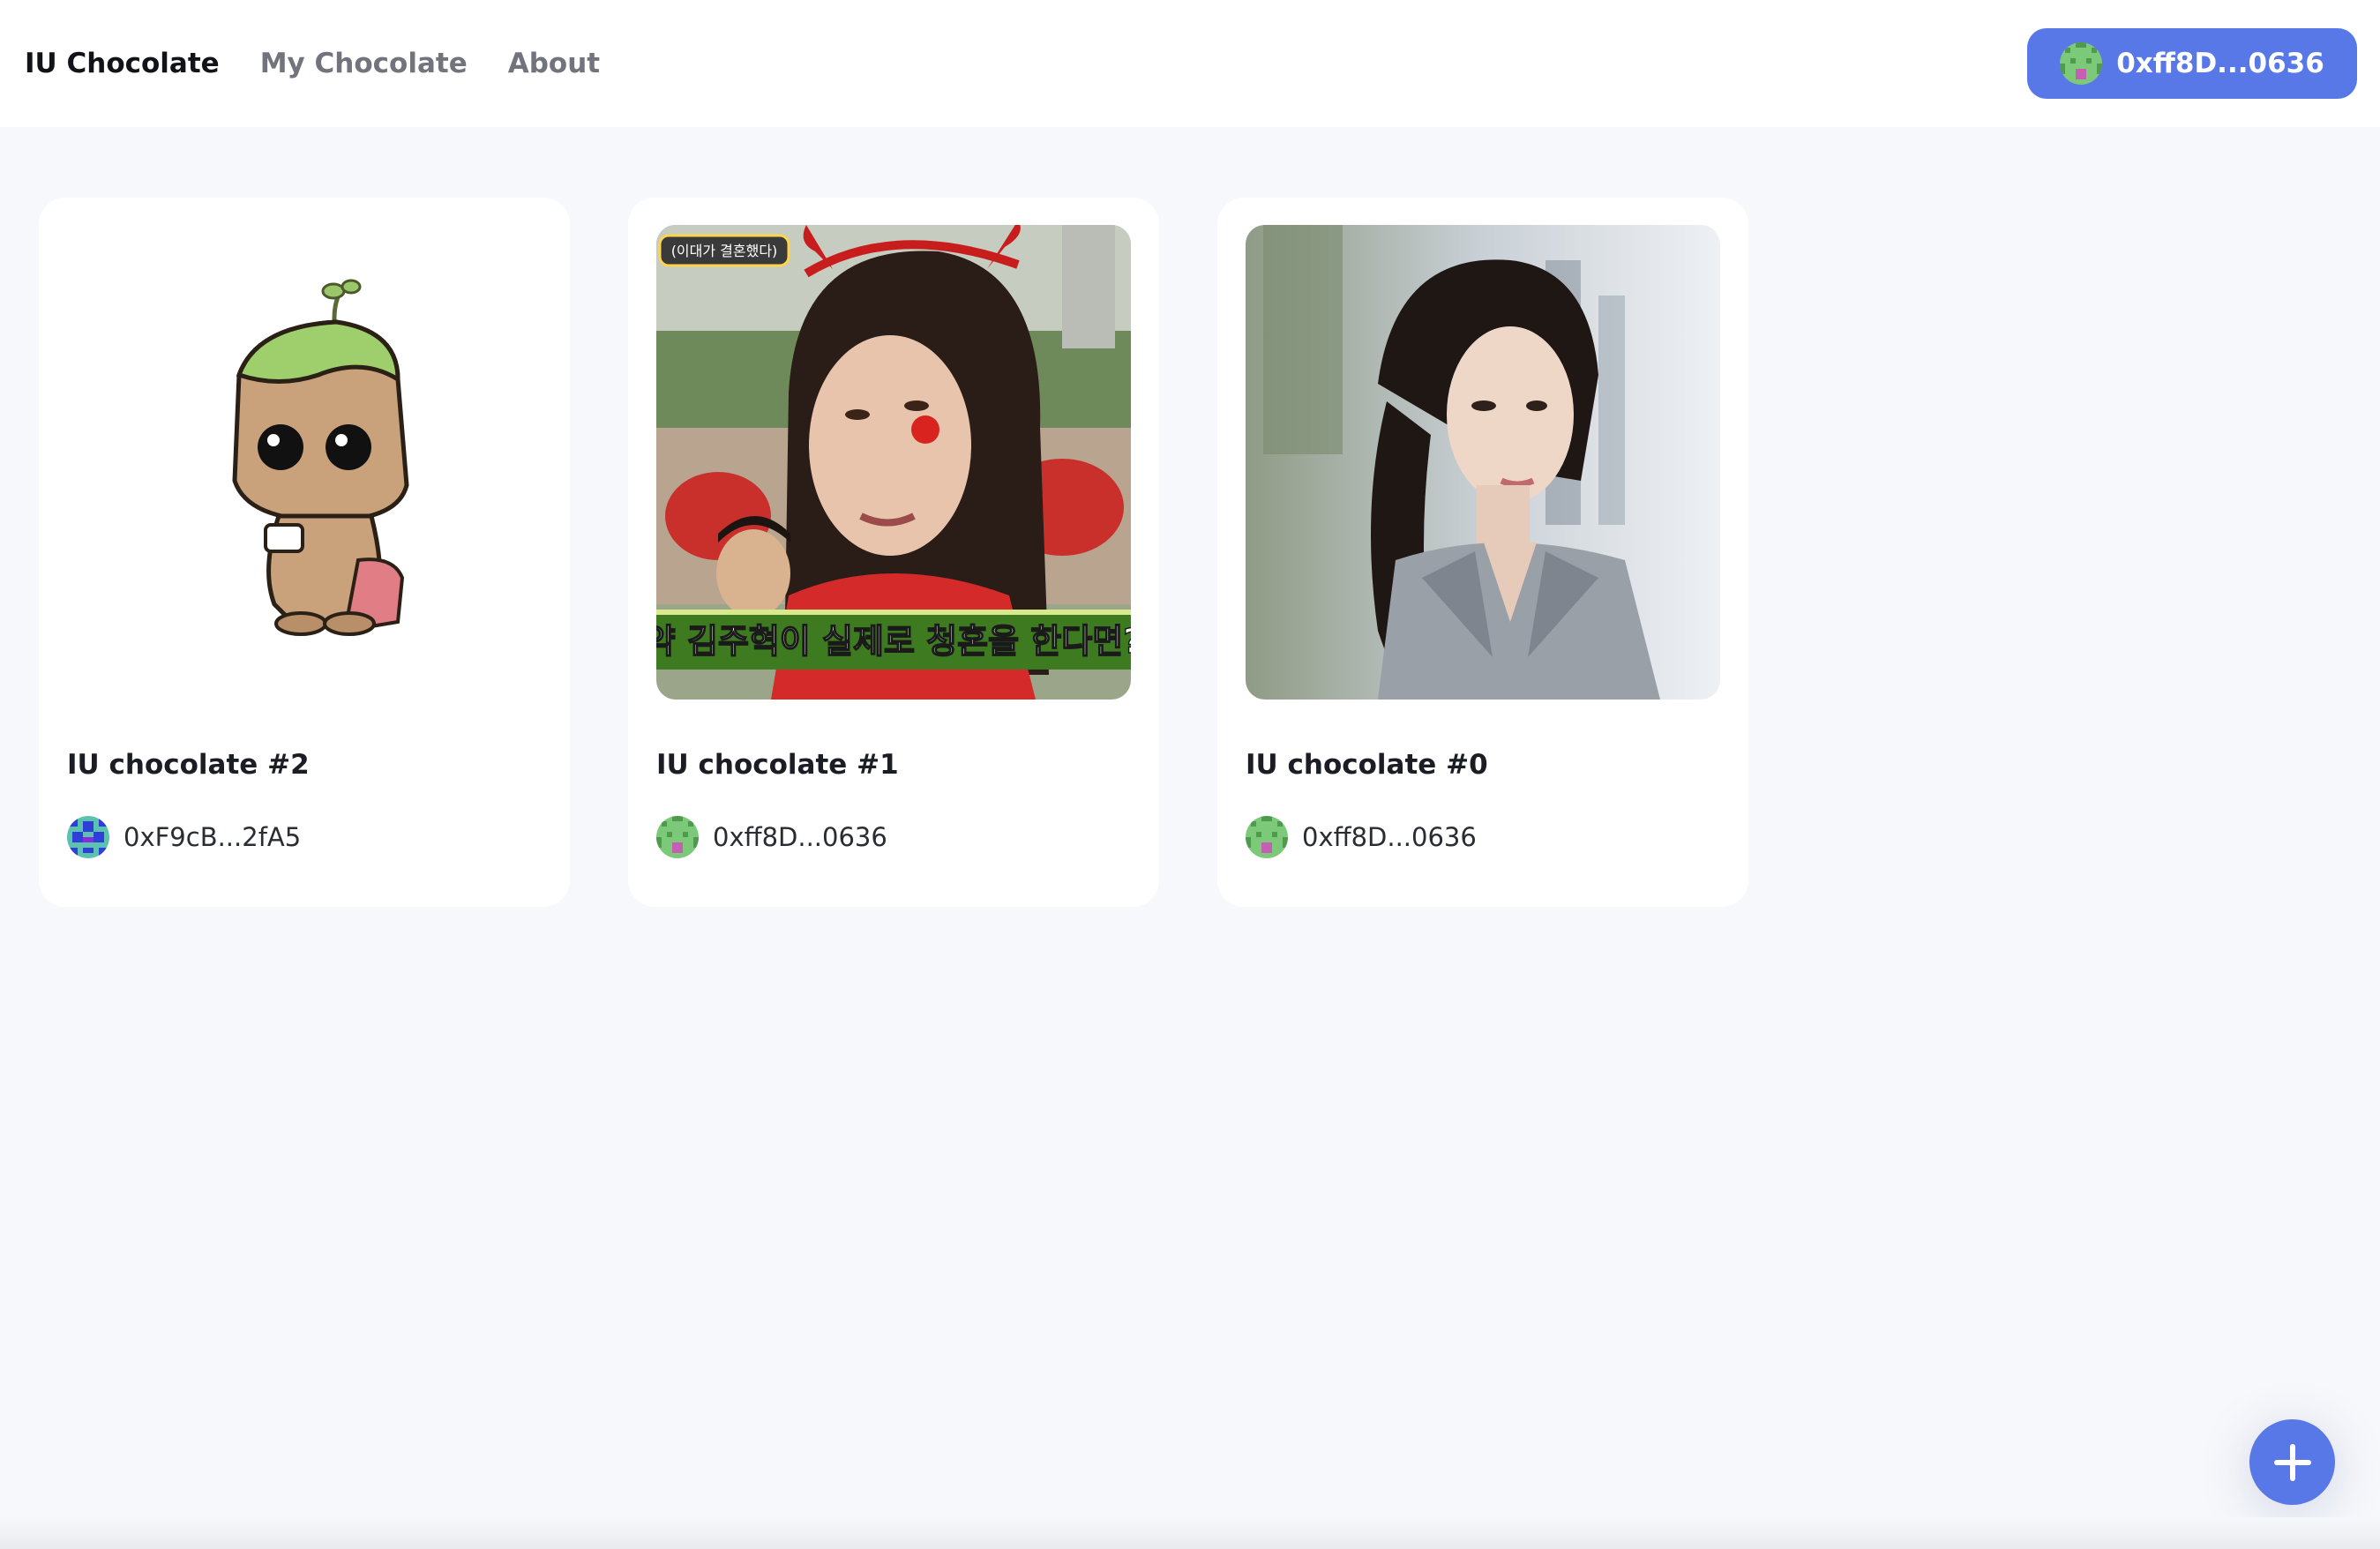 This screenshot has width=2380, height=1549. Describe the element at coordinates (123, 63) in the screenshot. I see `brand-link: IU Chocolate` at that location.